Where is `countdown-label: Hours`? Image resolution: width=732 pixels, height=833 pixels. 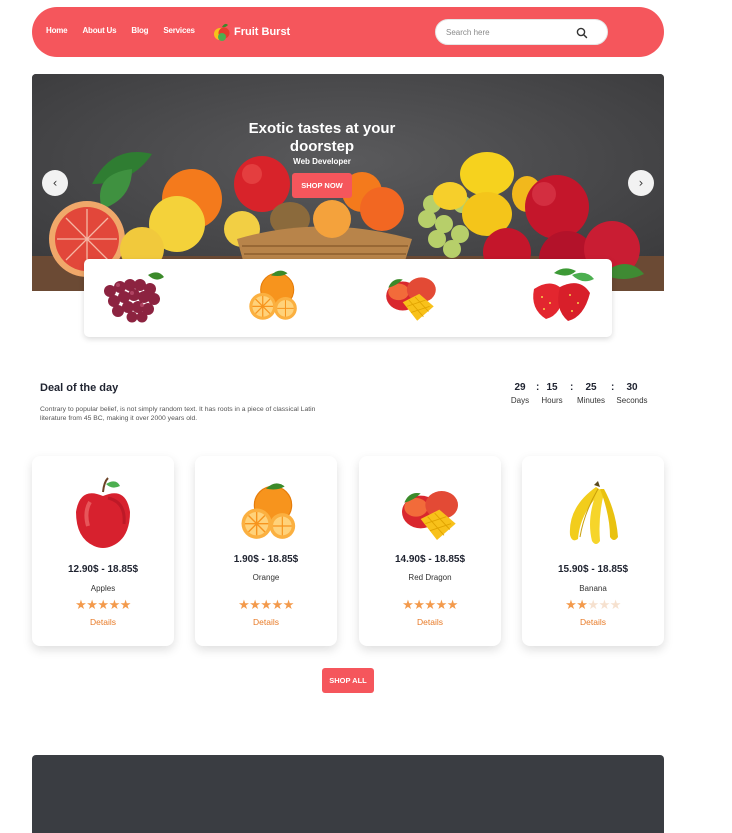
countdown-label: Hours is located at coordinates (552, 400).